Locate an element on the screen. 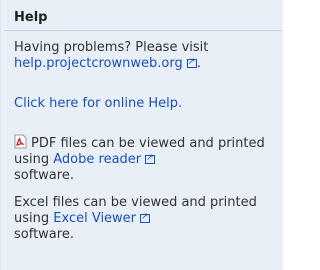  pdf-icon is located at coordinates (20, 141).